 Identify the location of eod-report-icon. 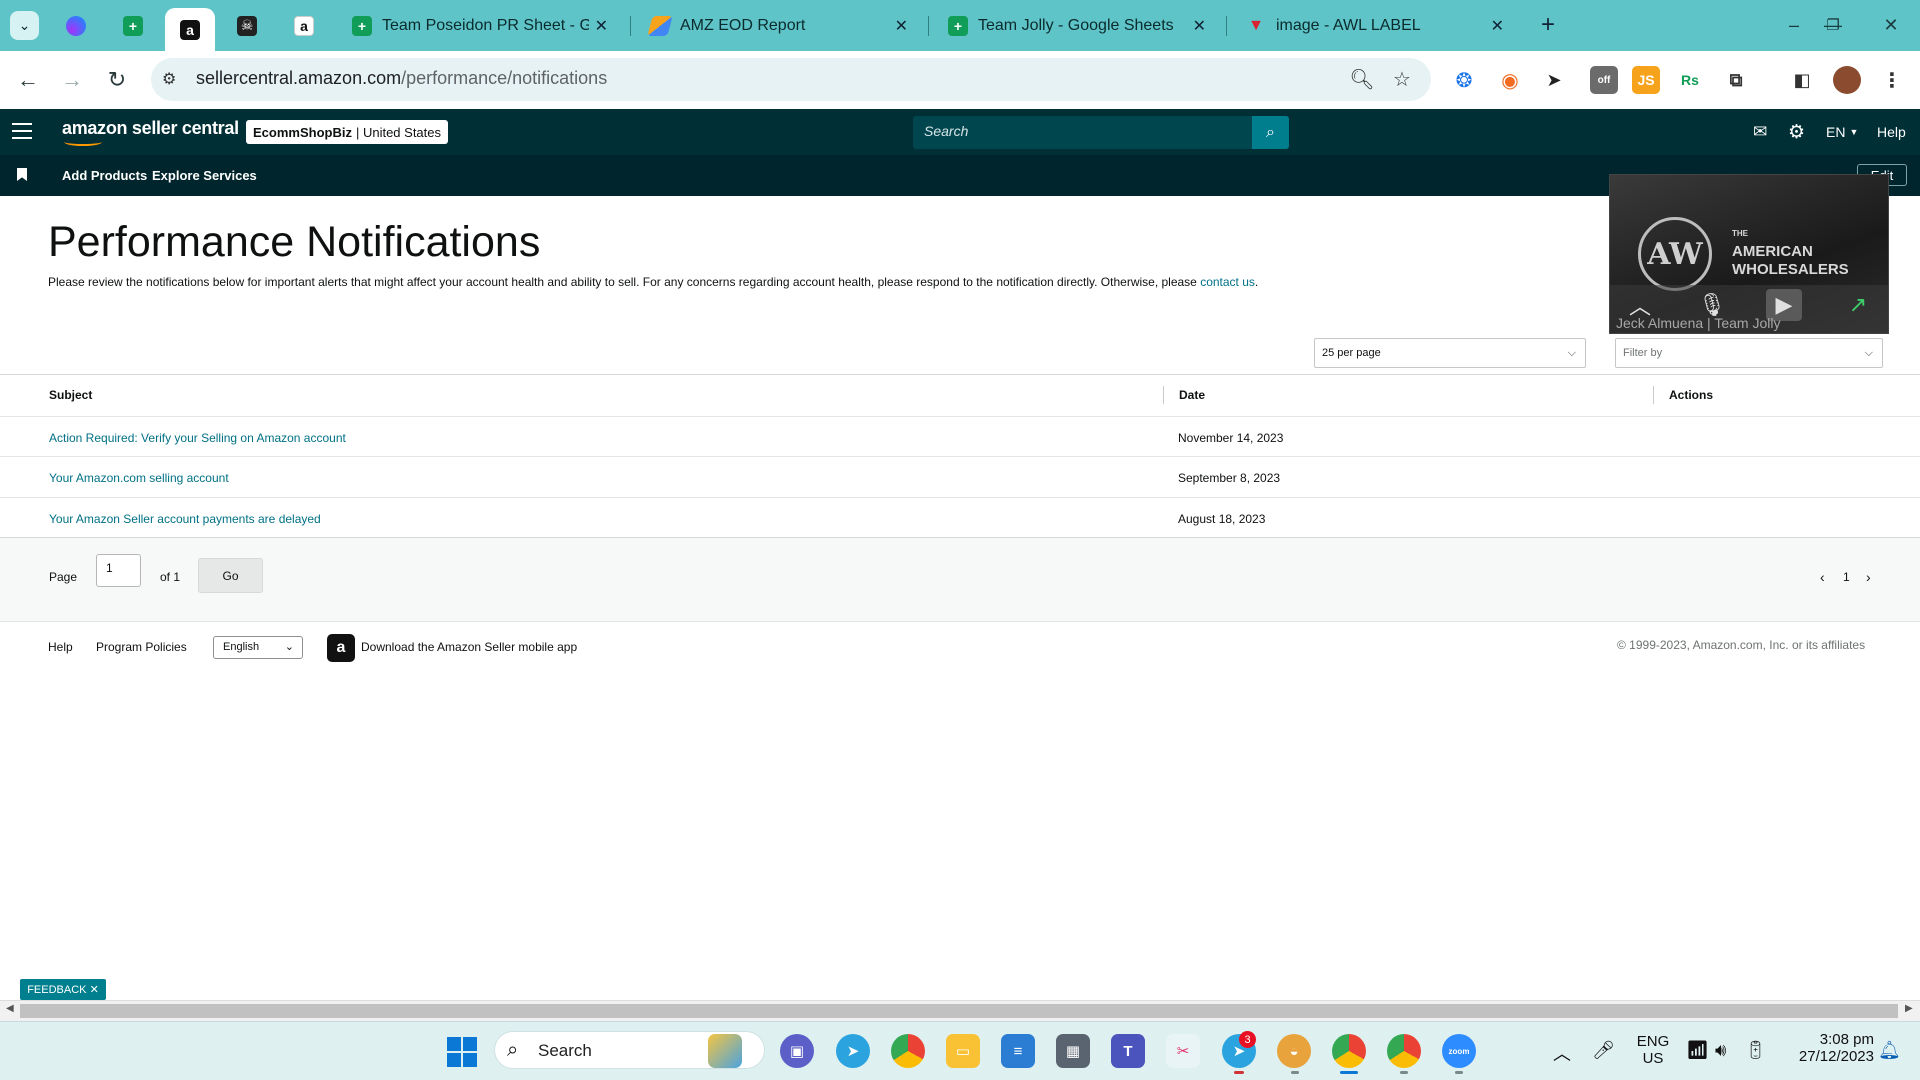
(660, 25).